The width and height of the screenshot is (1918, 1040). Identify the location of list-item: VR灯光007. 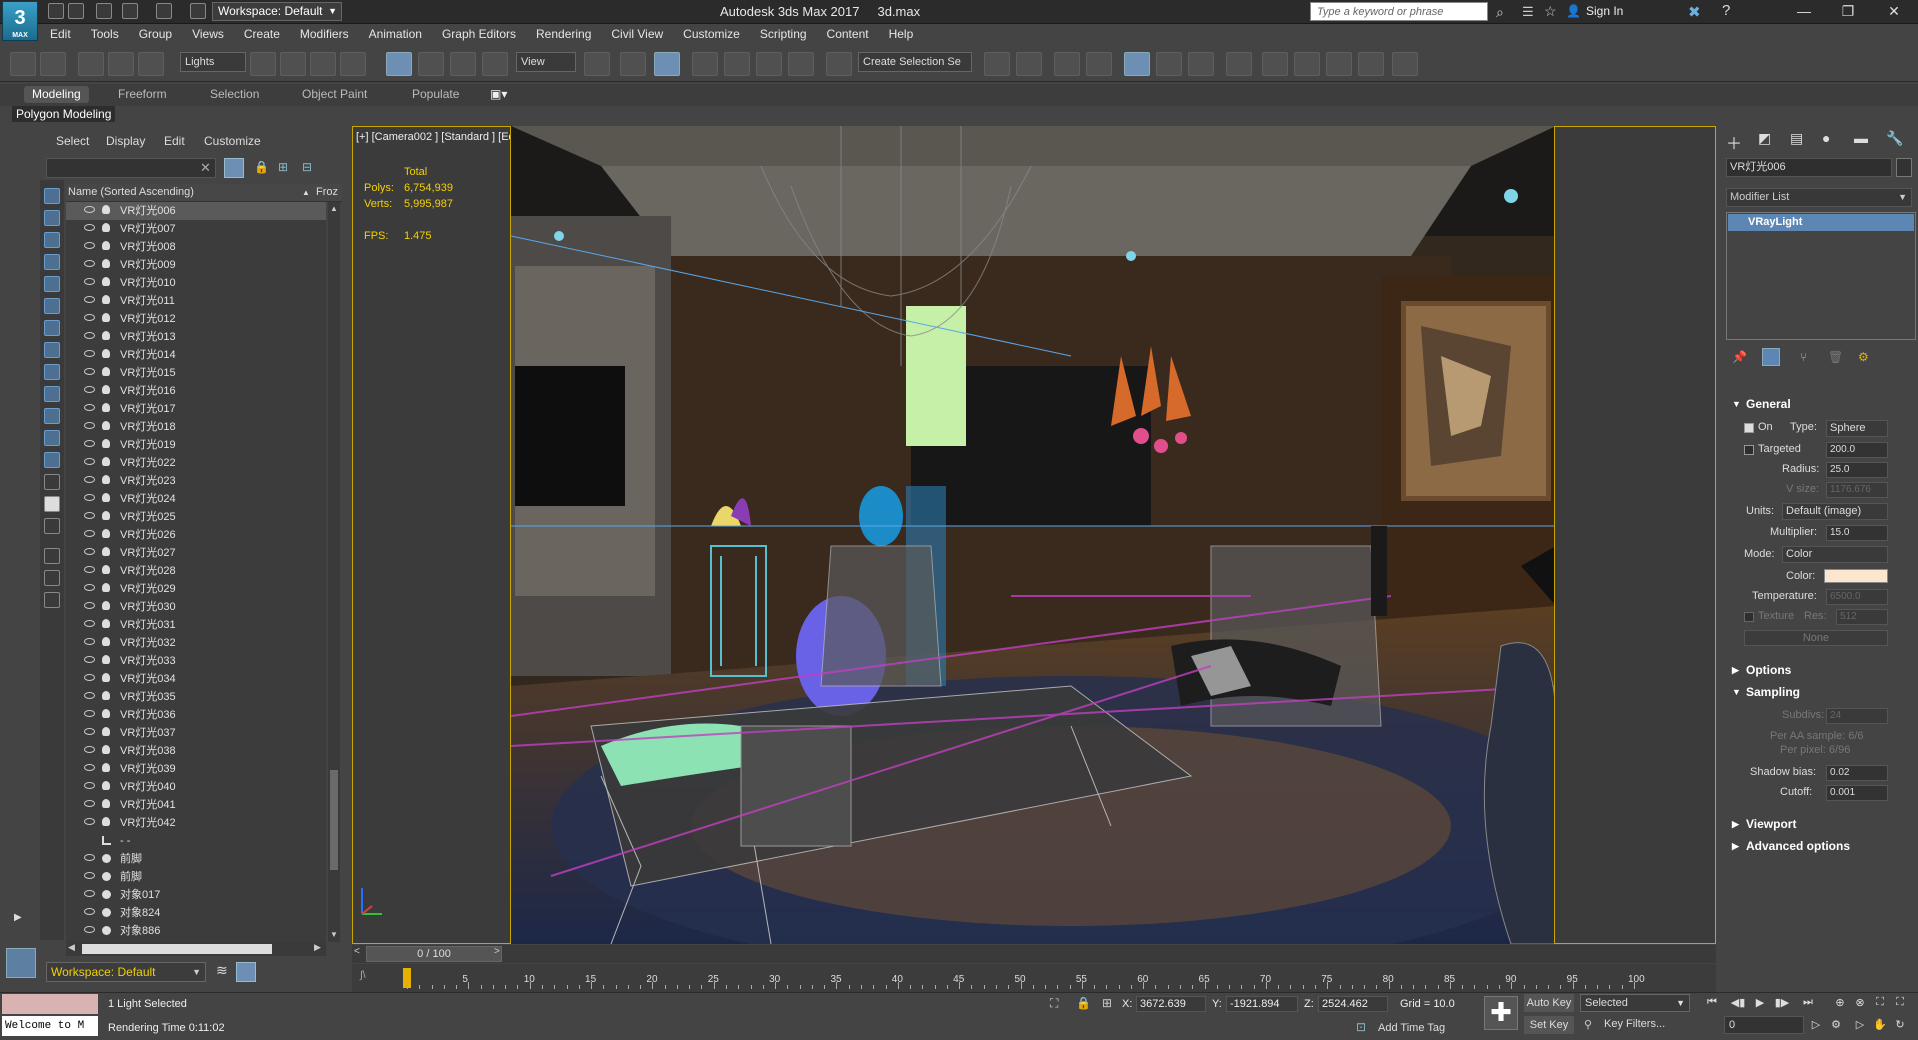
(196, 229).